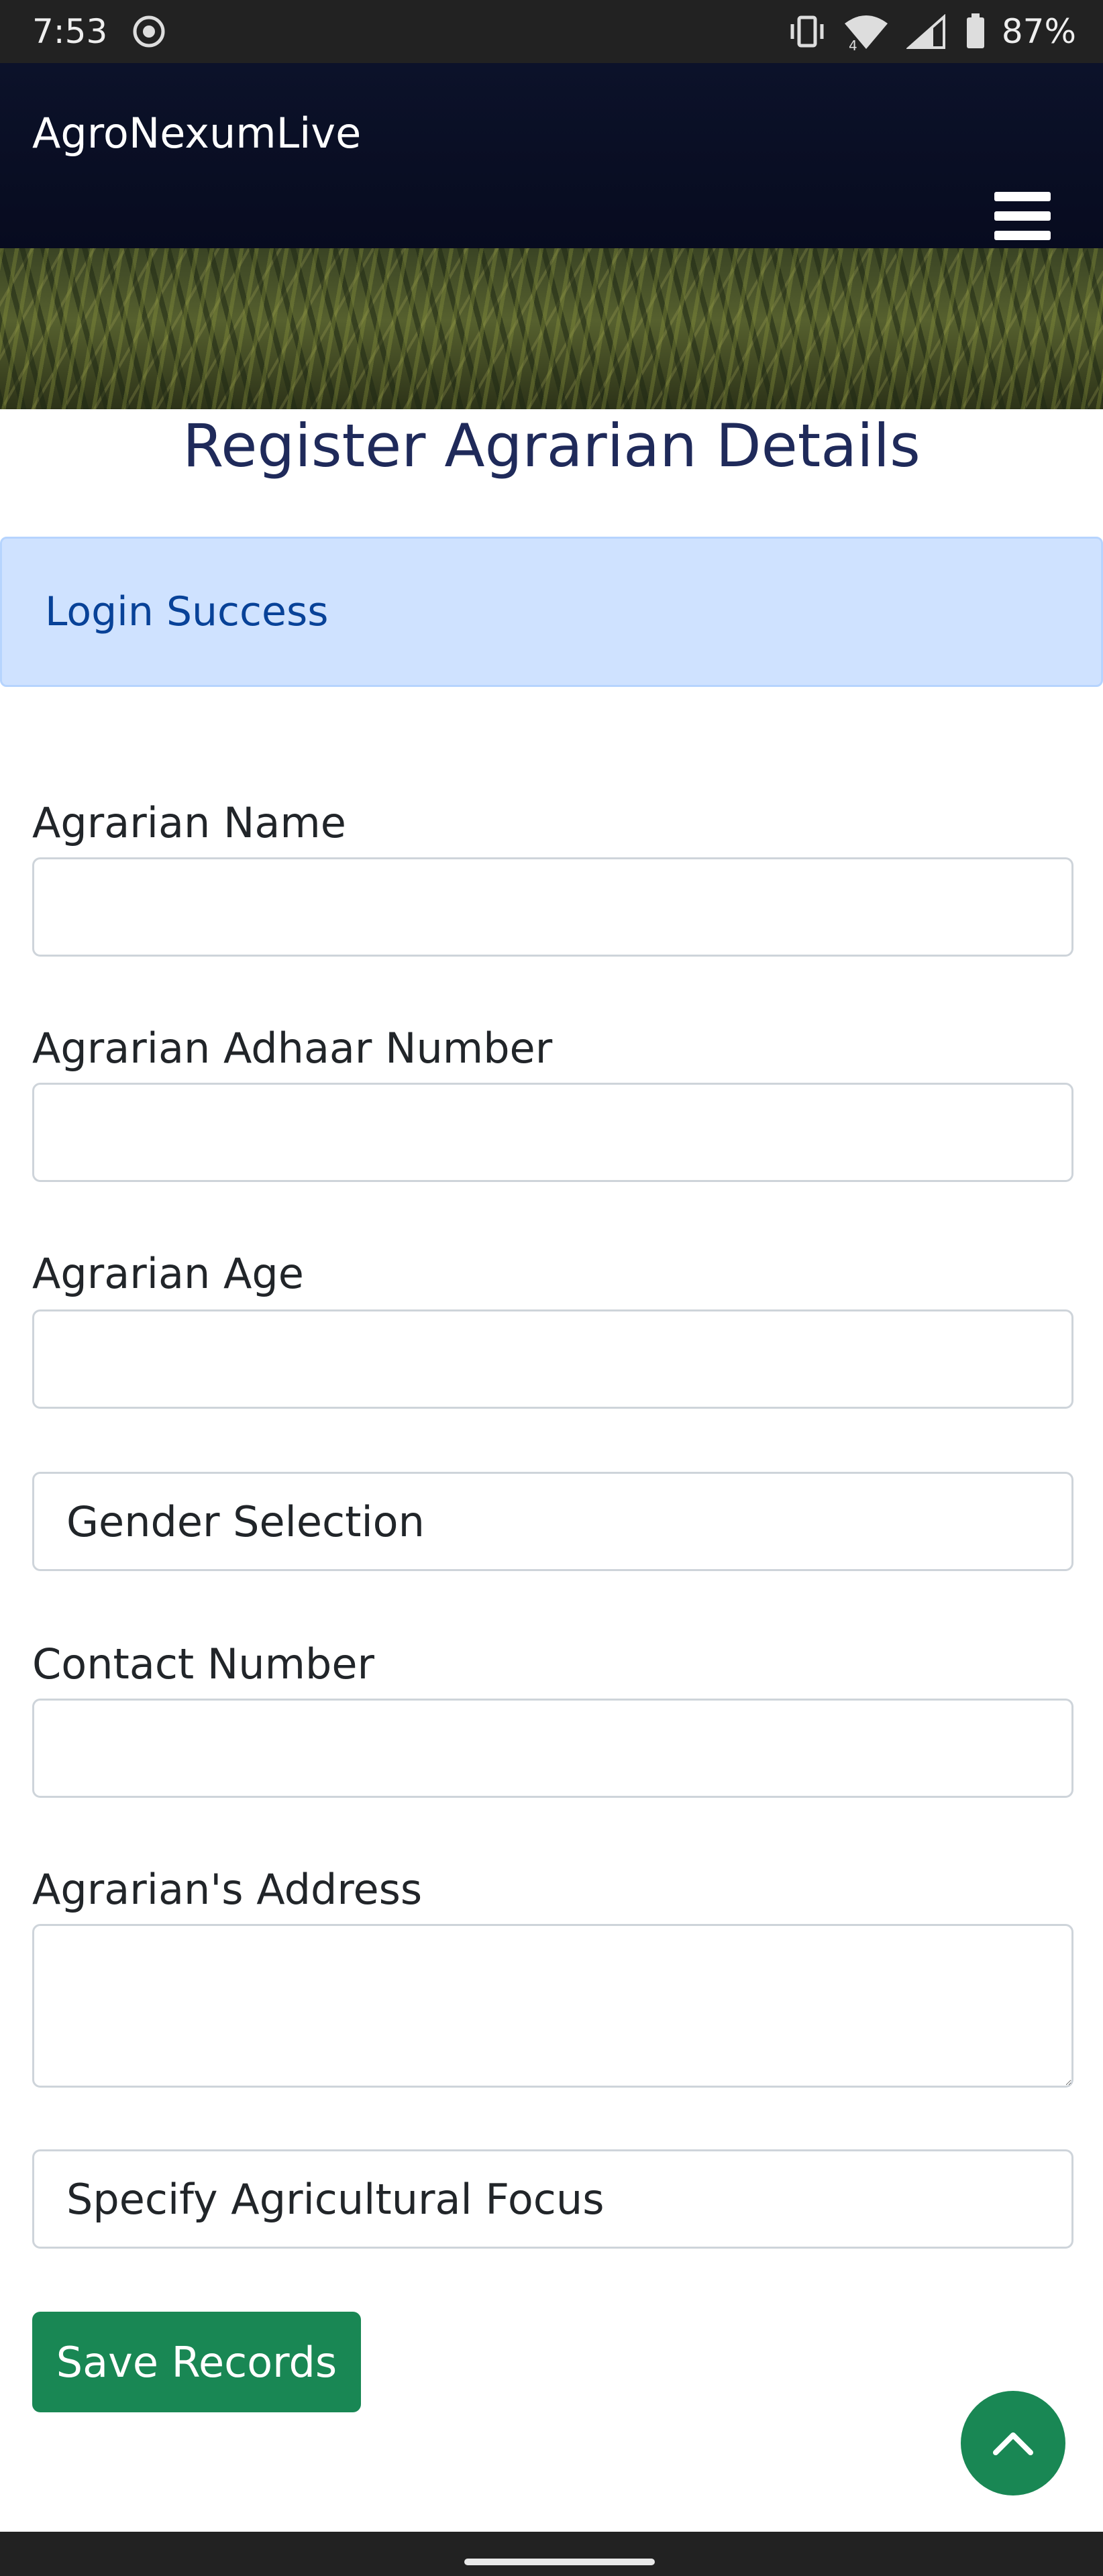 Image resolution: width=1103 pixels, height=2576 pixels. I want to click on status-bar: 7:53 4 87%, so click(551, 31).